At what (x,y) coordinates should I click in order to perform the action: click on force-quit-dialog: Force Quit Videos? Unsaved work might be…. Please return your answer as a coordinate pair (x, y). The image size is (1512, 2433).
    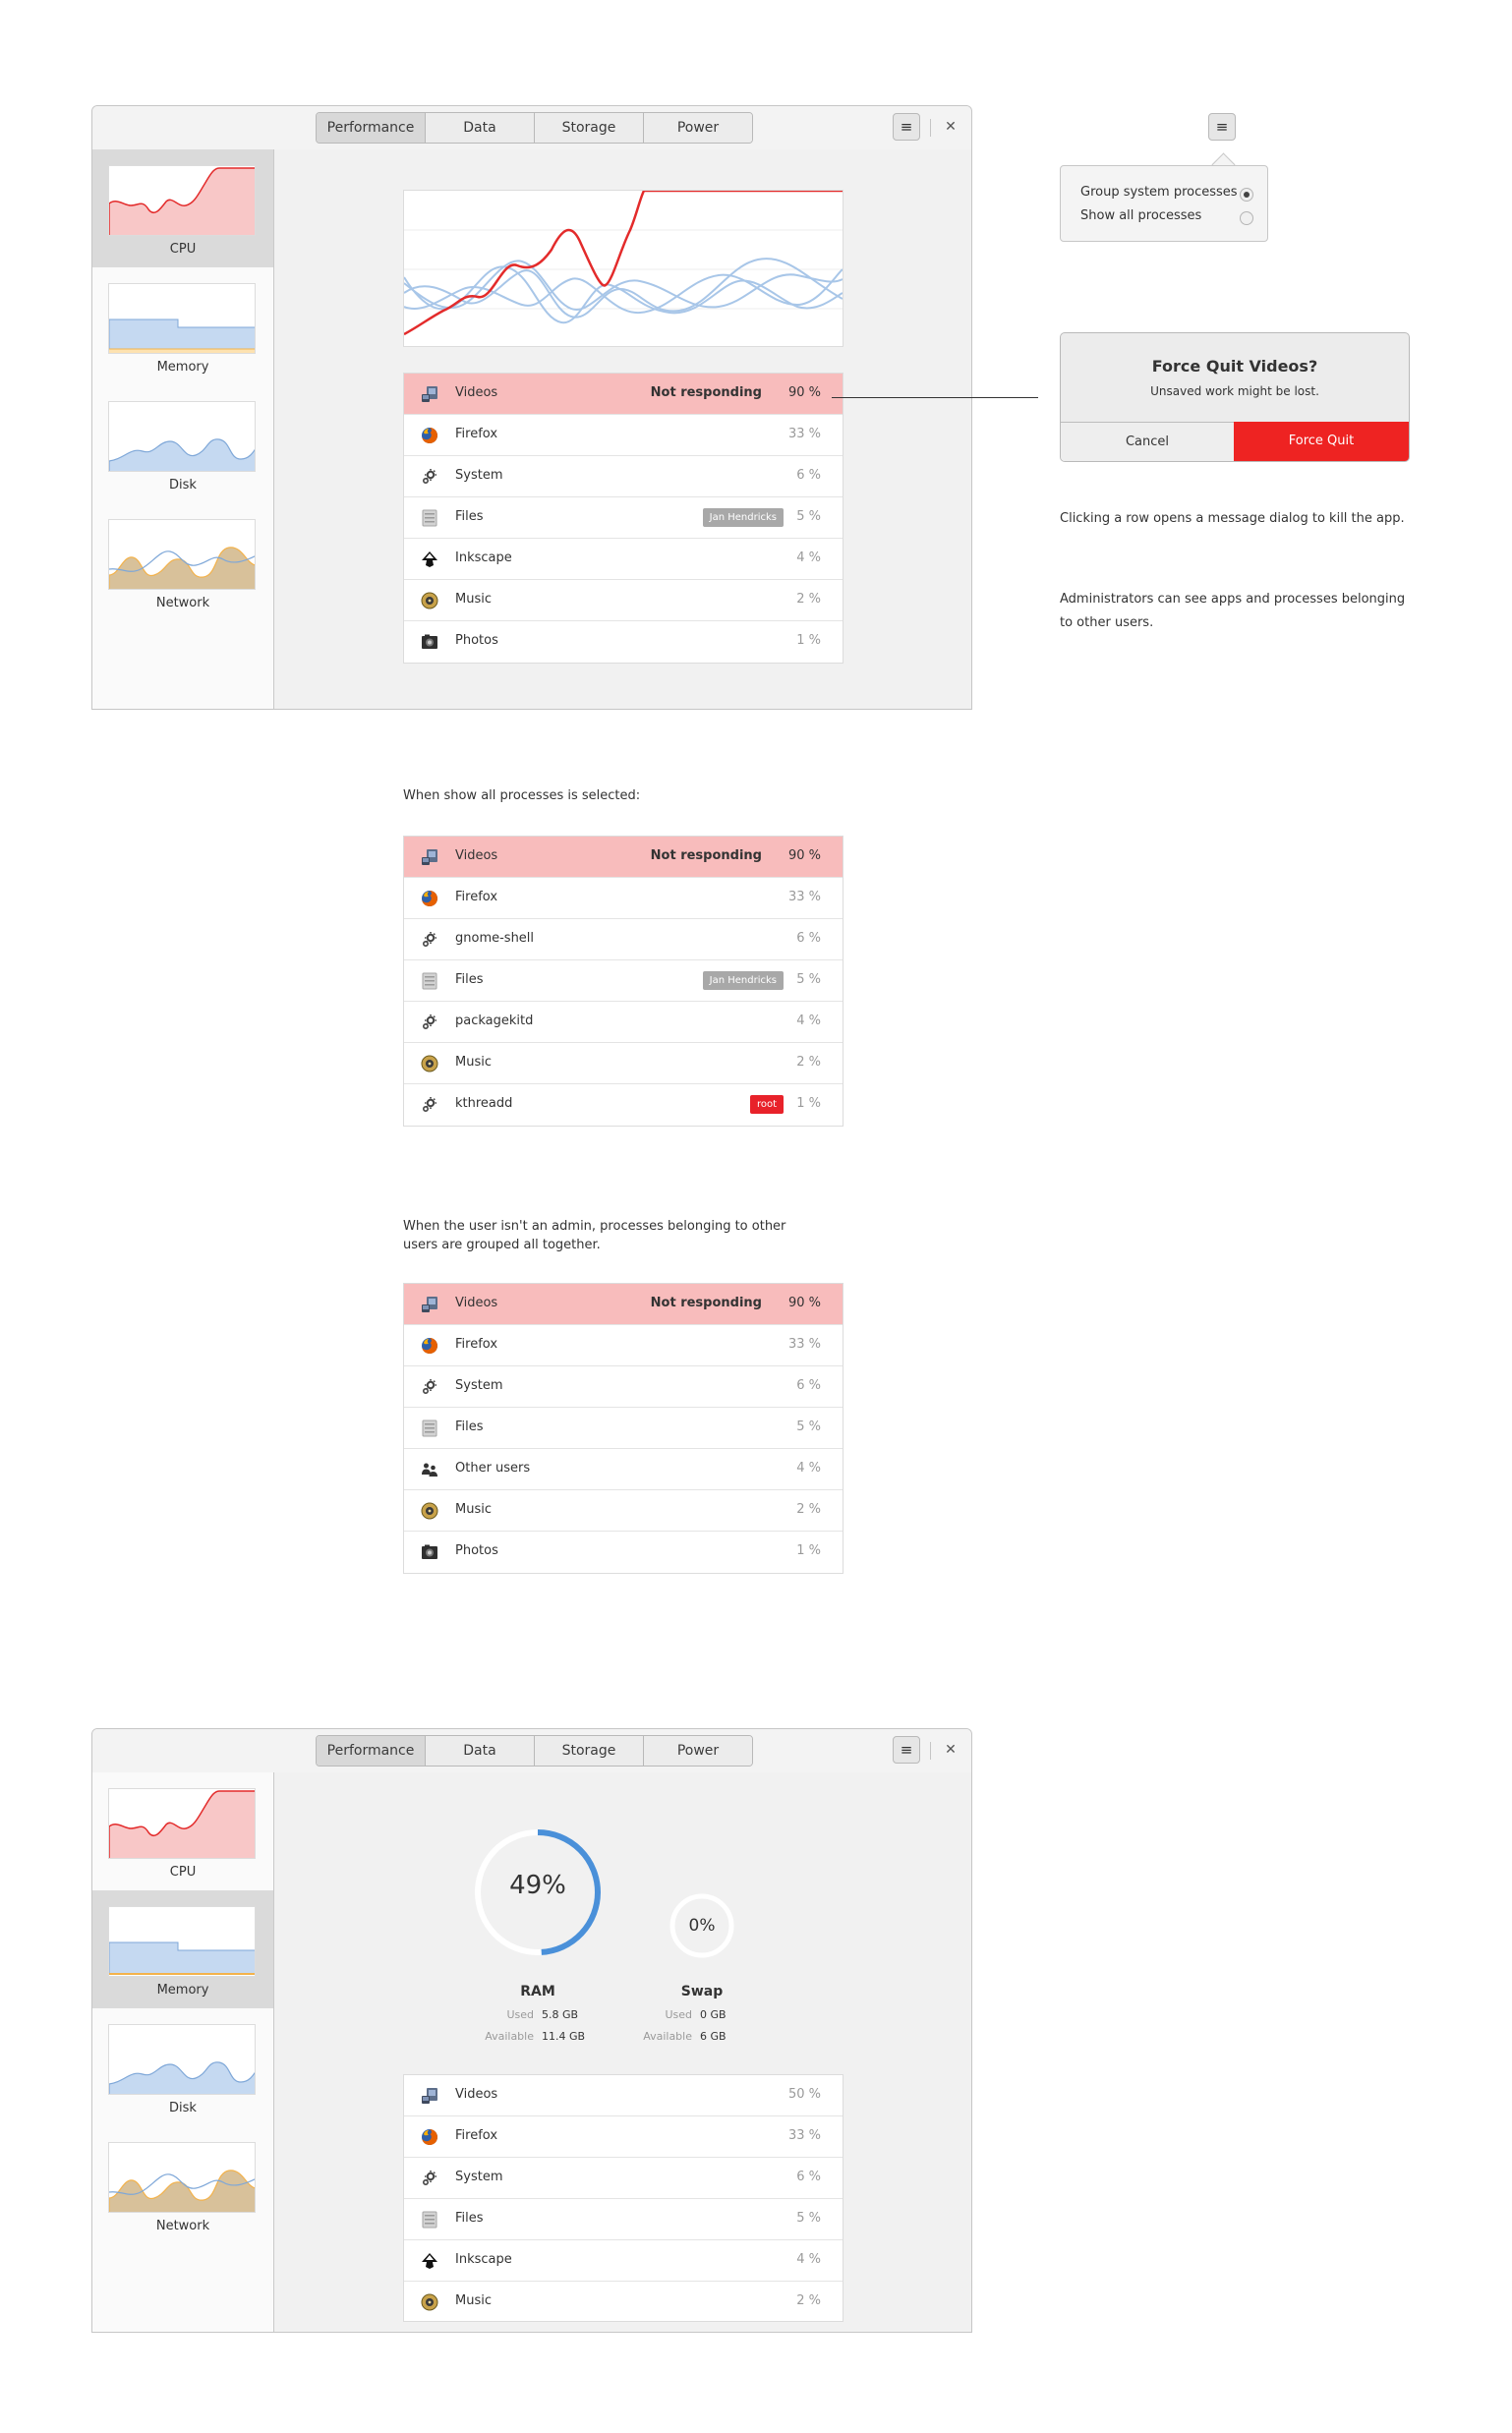
    Looking at the image, I should click on (1235, 397).